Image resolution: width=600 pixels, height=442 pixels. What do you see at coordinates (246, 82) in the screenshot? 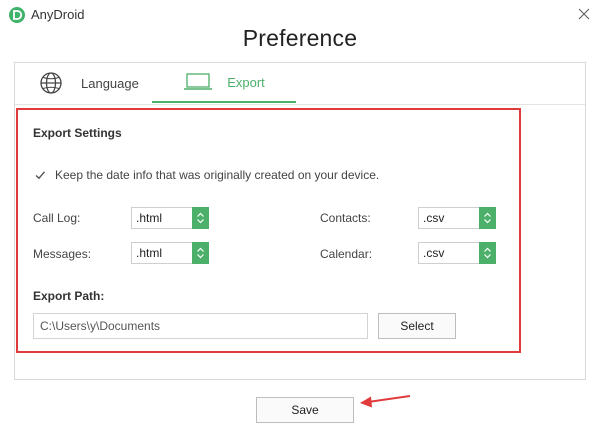
I see `tab-export-label: Export` at bounding box center [246, 82].